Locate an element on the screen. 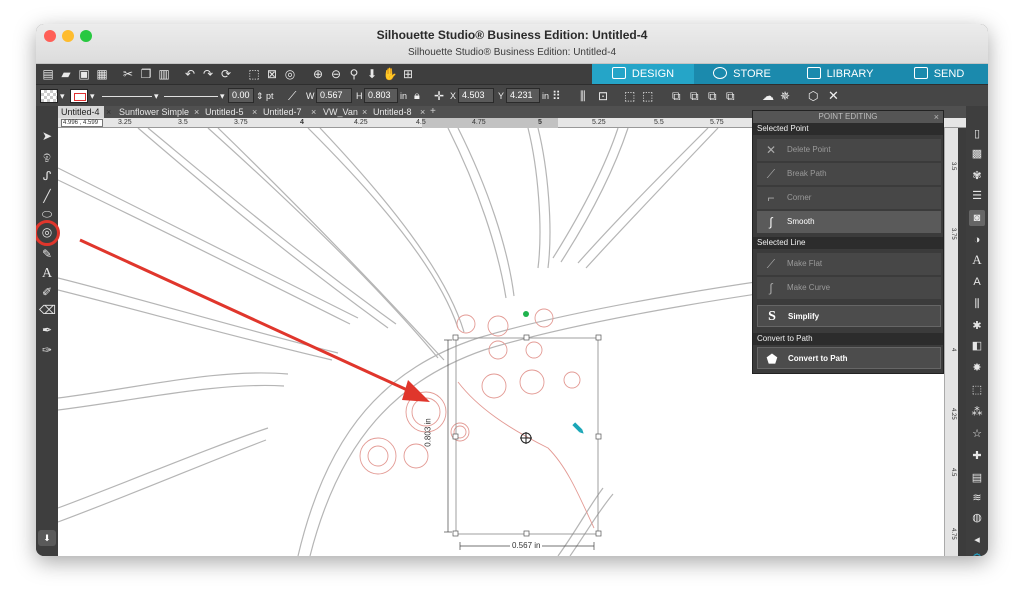  undo-icon: ↶ is located at coordinates (190, 74).